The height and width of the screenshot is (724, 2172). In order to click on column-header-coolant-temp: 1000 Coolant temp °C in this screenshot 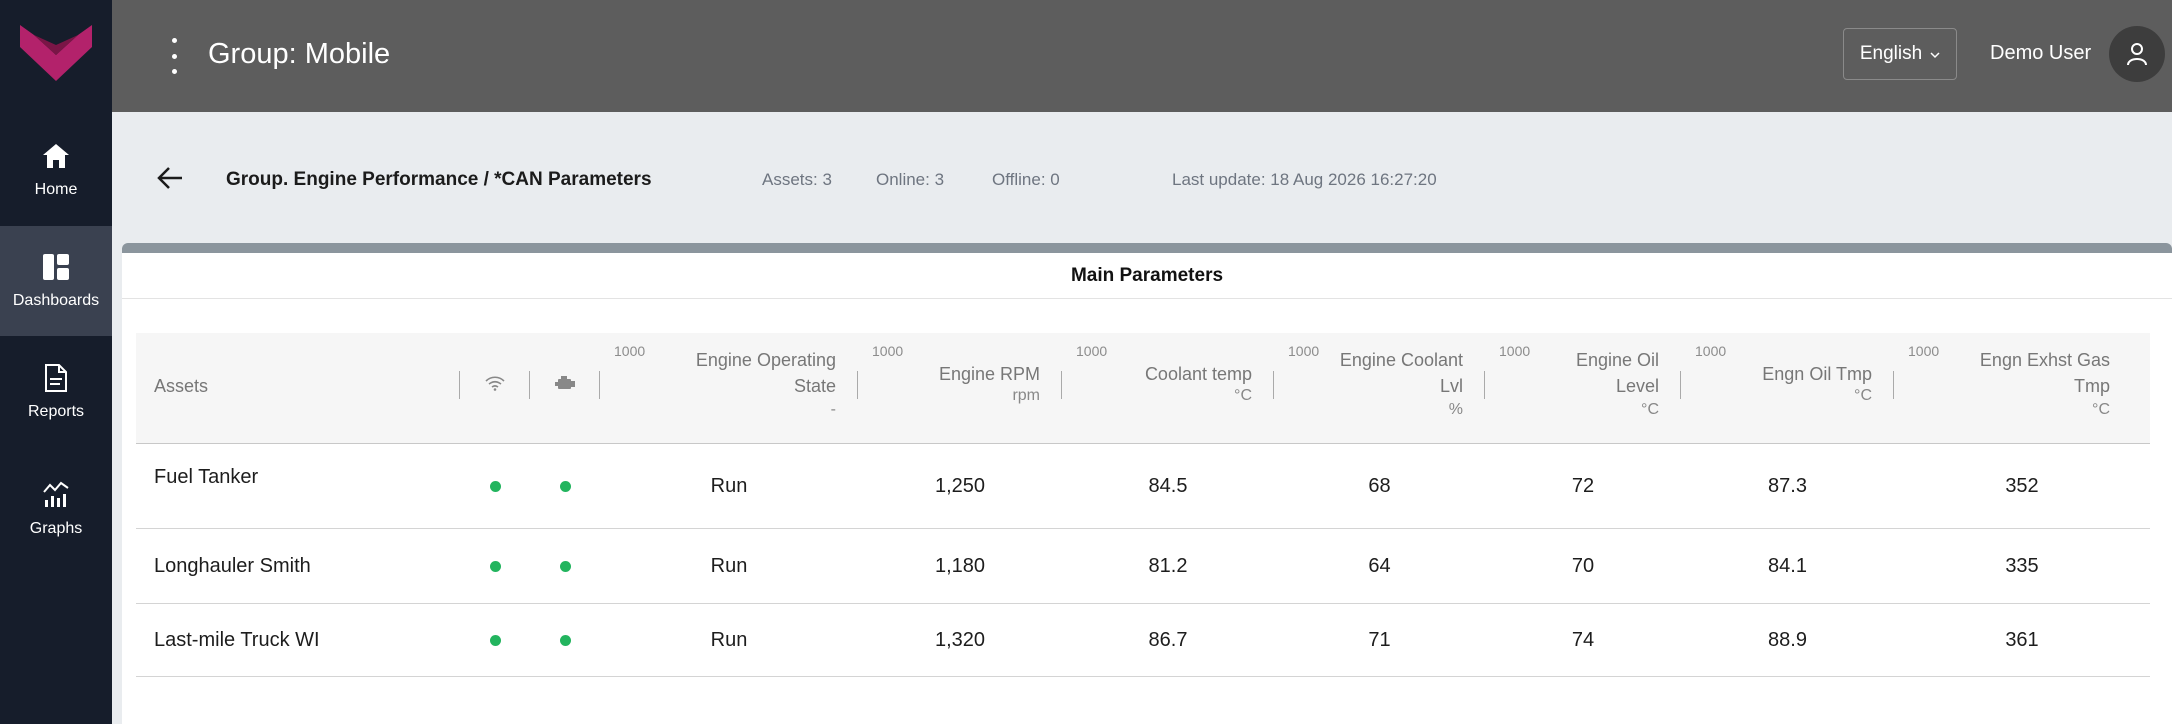, I will do `click(1168, 388)`.